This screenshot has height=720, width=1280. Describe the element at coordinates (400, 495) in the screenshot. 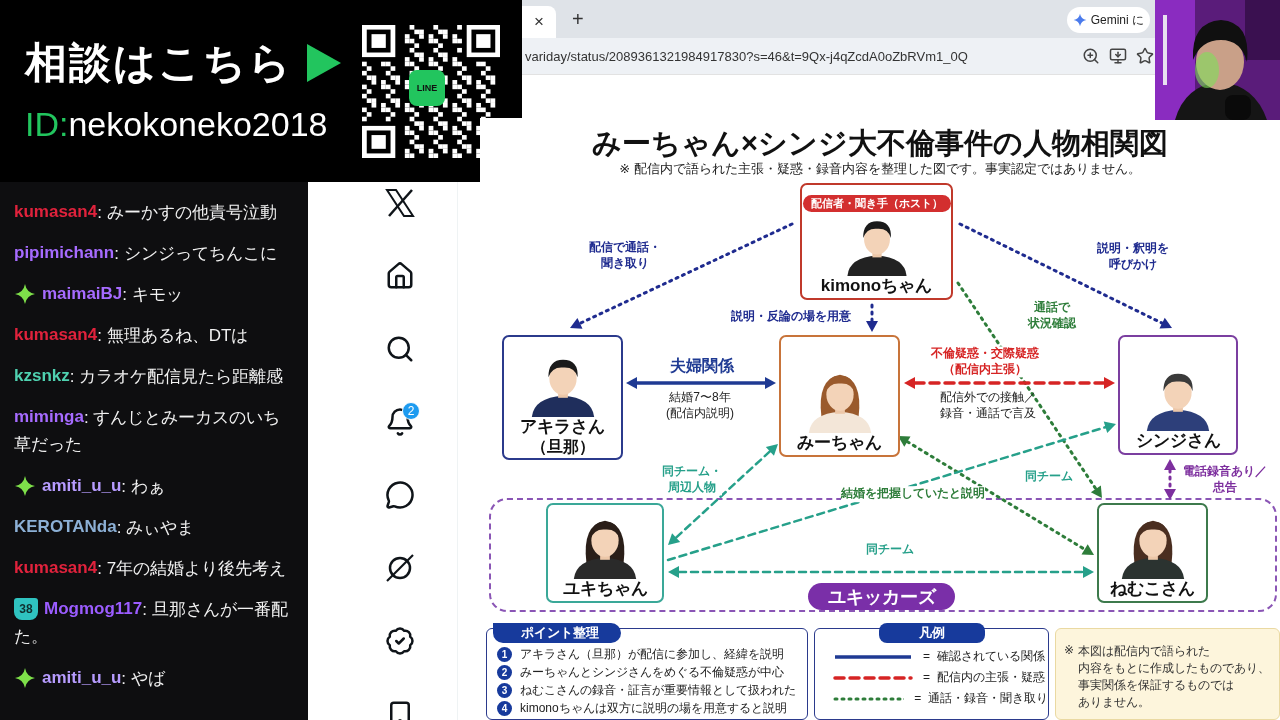

I see `chat-bubble-icon` at that location.